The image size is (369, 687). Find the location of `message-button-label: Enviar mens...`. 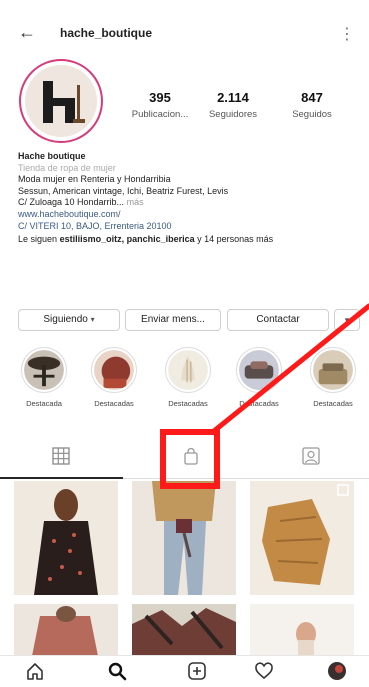

message-button-label: Enviar mens... is located at coordinates (173, 319).